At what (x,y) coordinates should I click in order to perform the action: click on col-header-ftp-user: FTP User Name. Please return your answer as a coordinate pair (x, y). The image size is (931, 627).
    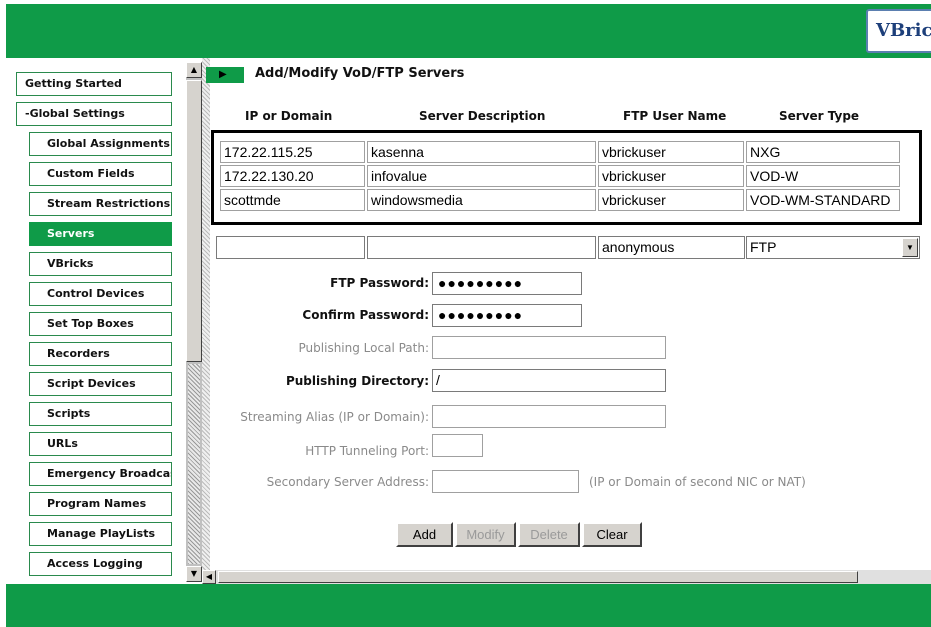
    Looking at the image, I should click on (675, 116).